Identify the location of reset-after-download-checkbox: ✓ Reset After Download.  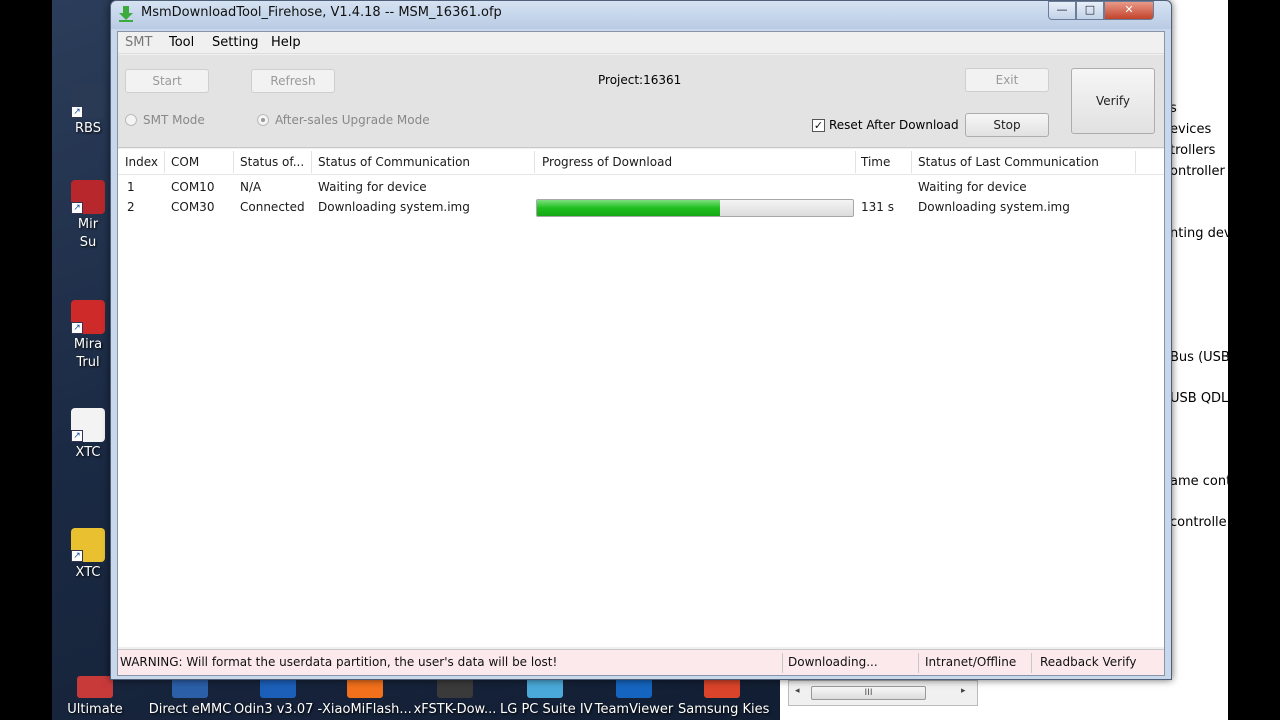
(885, 125).